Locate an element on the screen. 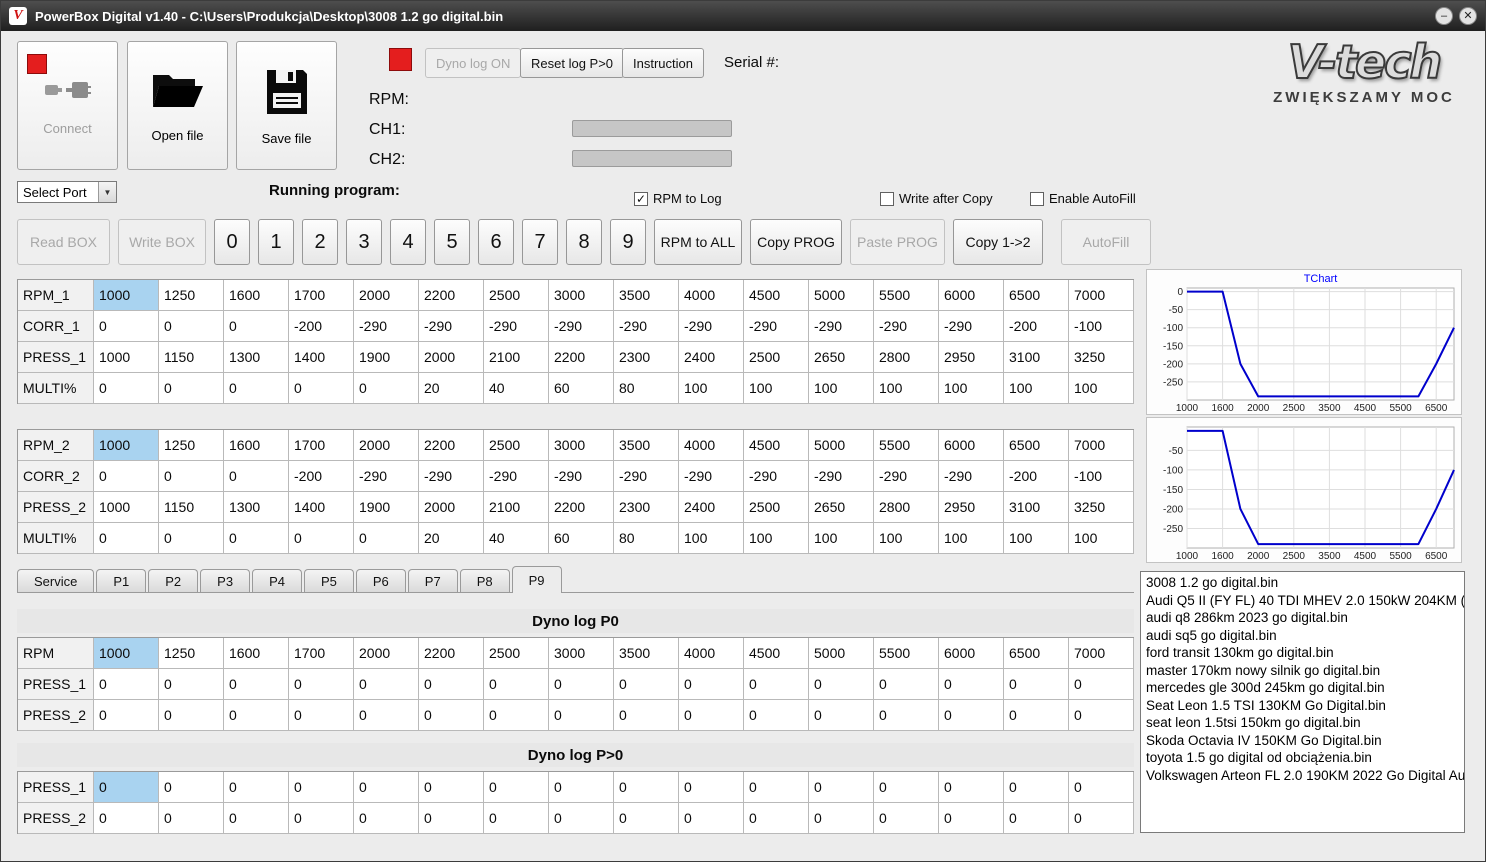 Image resolution: width=1486 pixels, height=862 pixels. read-box-button: Read BOX is located at coordinates (63, 242).